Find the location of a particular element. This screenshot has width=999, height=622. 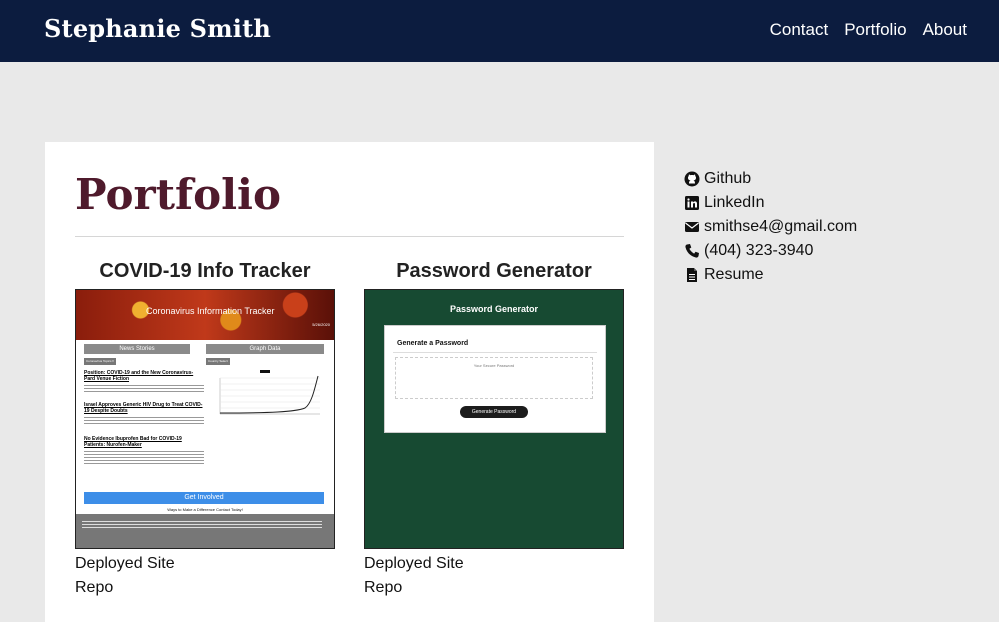

envelope-icon is located at coordinates (692, 227).